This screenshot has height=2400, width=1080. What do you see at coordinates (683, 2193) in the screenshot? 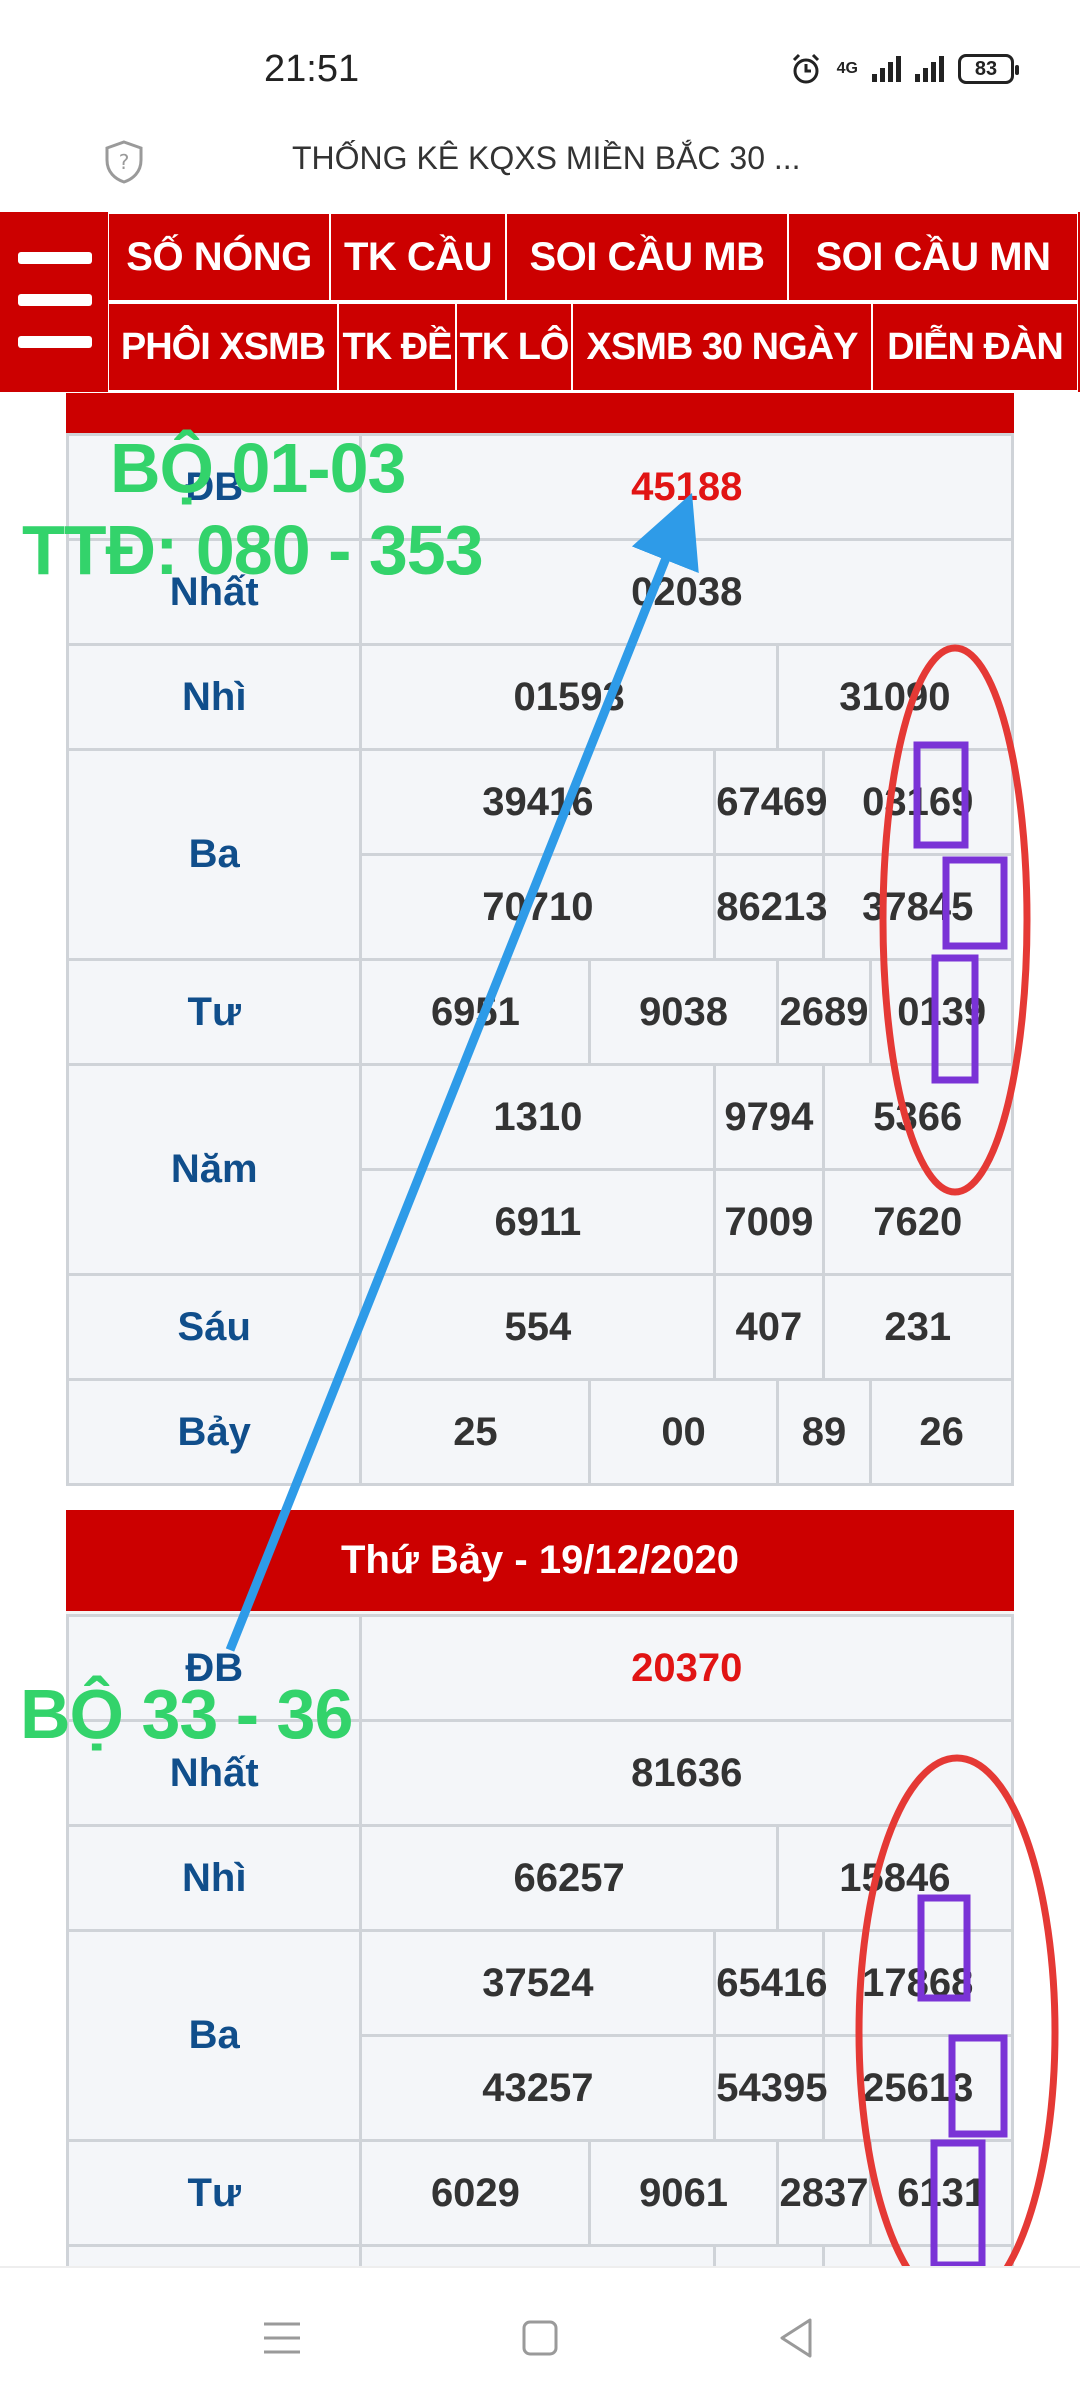
I see `prize-value: 9061` at bounding box center [683, 2193].